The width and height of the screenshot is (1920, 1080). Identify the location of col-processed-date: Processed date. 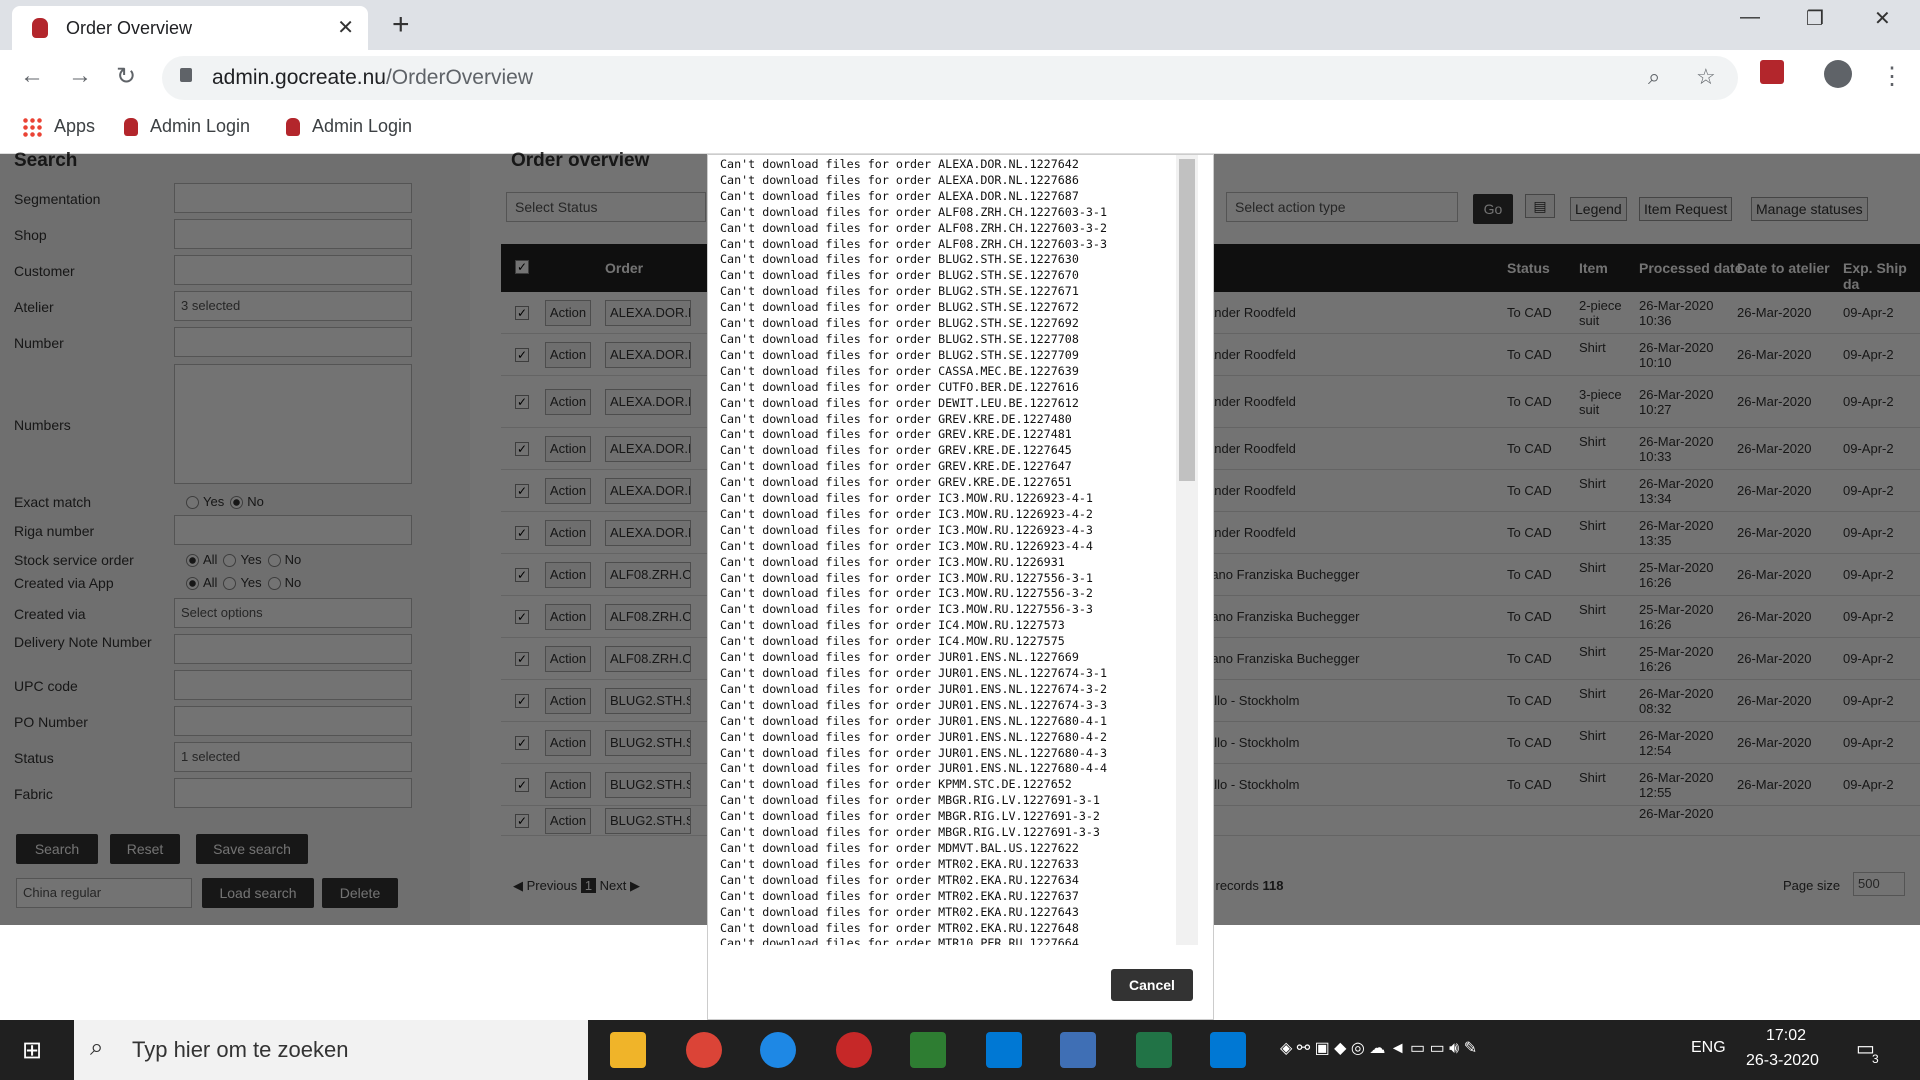
(1691, 268).